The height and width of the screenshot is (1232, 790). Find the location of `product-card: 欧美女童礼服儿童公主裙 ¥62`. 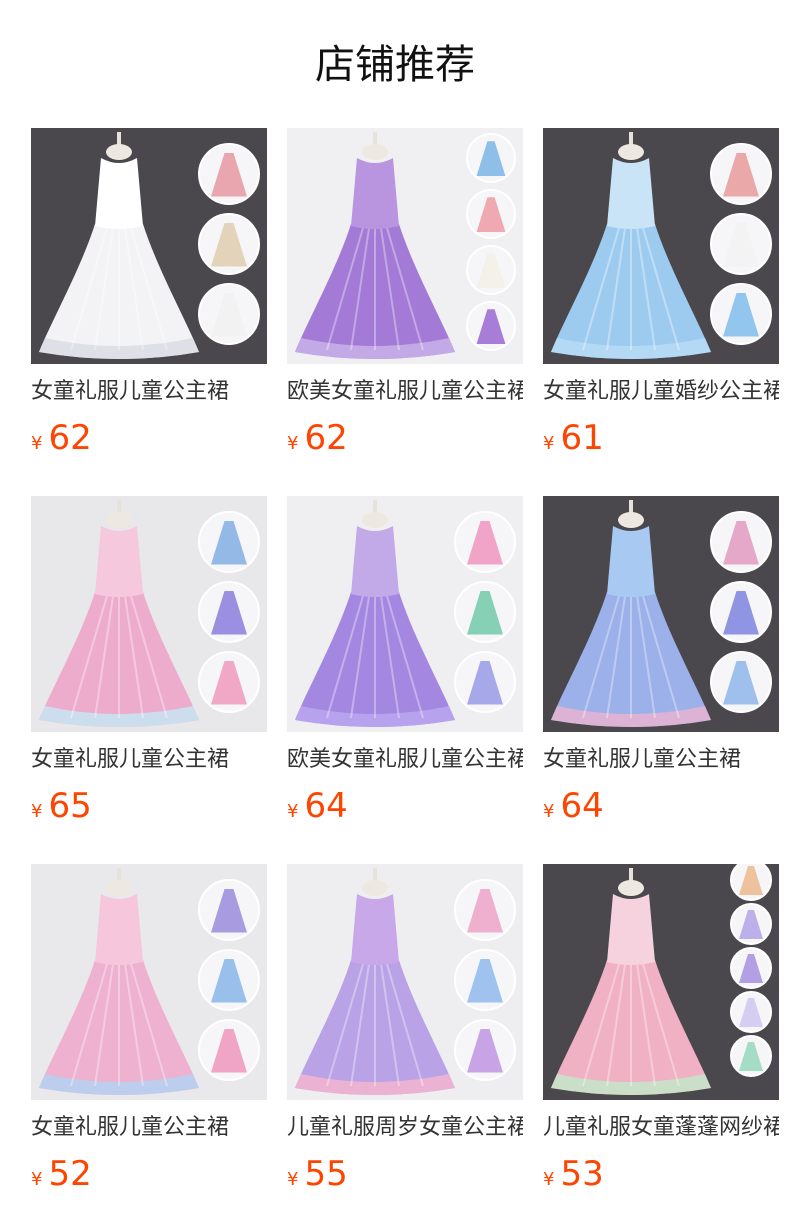

product-card: 欧美女童礼服儿童公主裙 ¥62 is located at coordinates (405, 293).